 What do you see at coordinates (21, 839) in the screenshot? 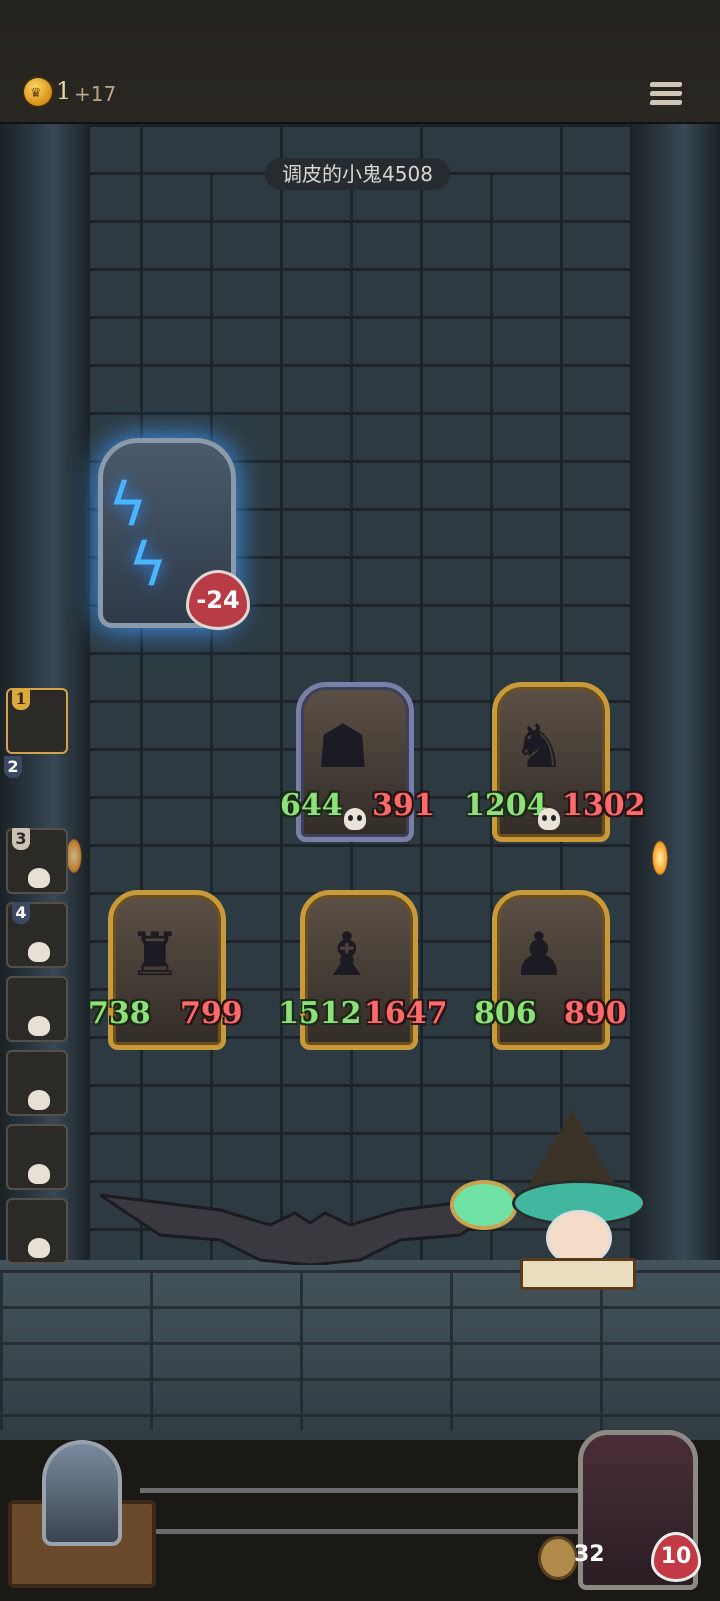
I see `queue-rank: 3` at bounding box center [21, 839].